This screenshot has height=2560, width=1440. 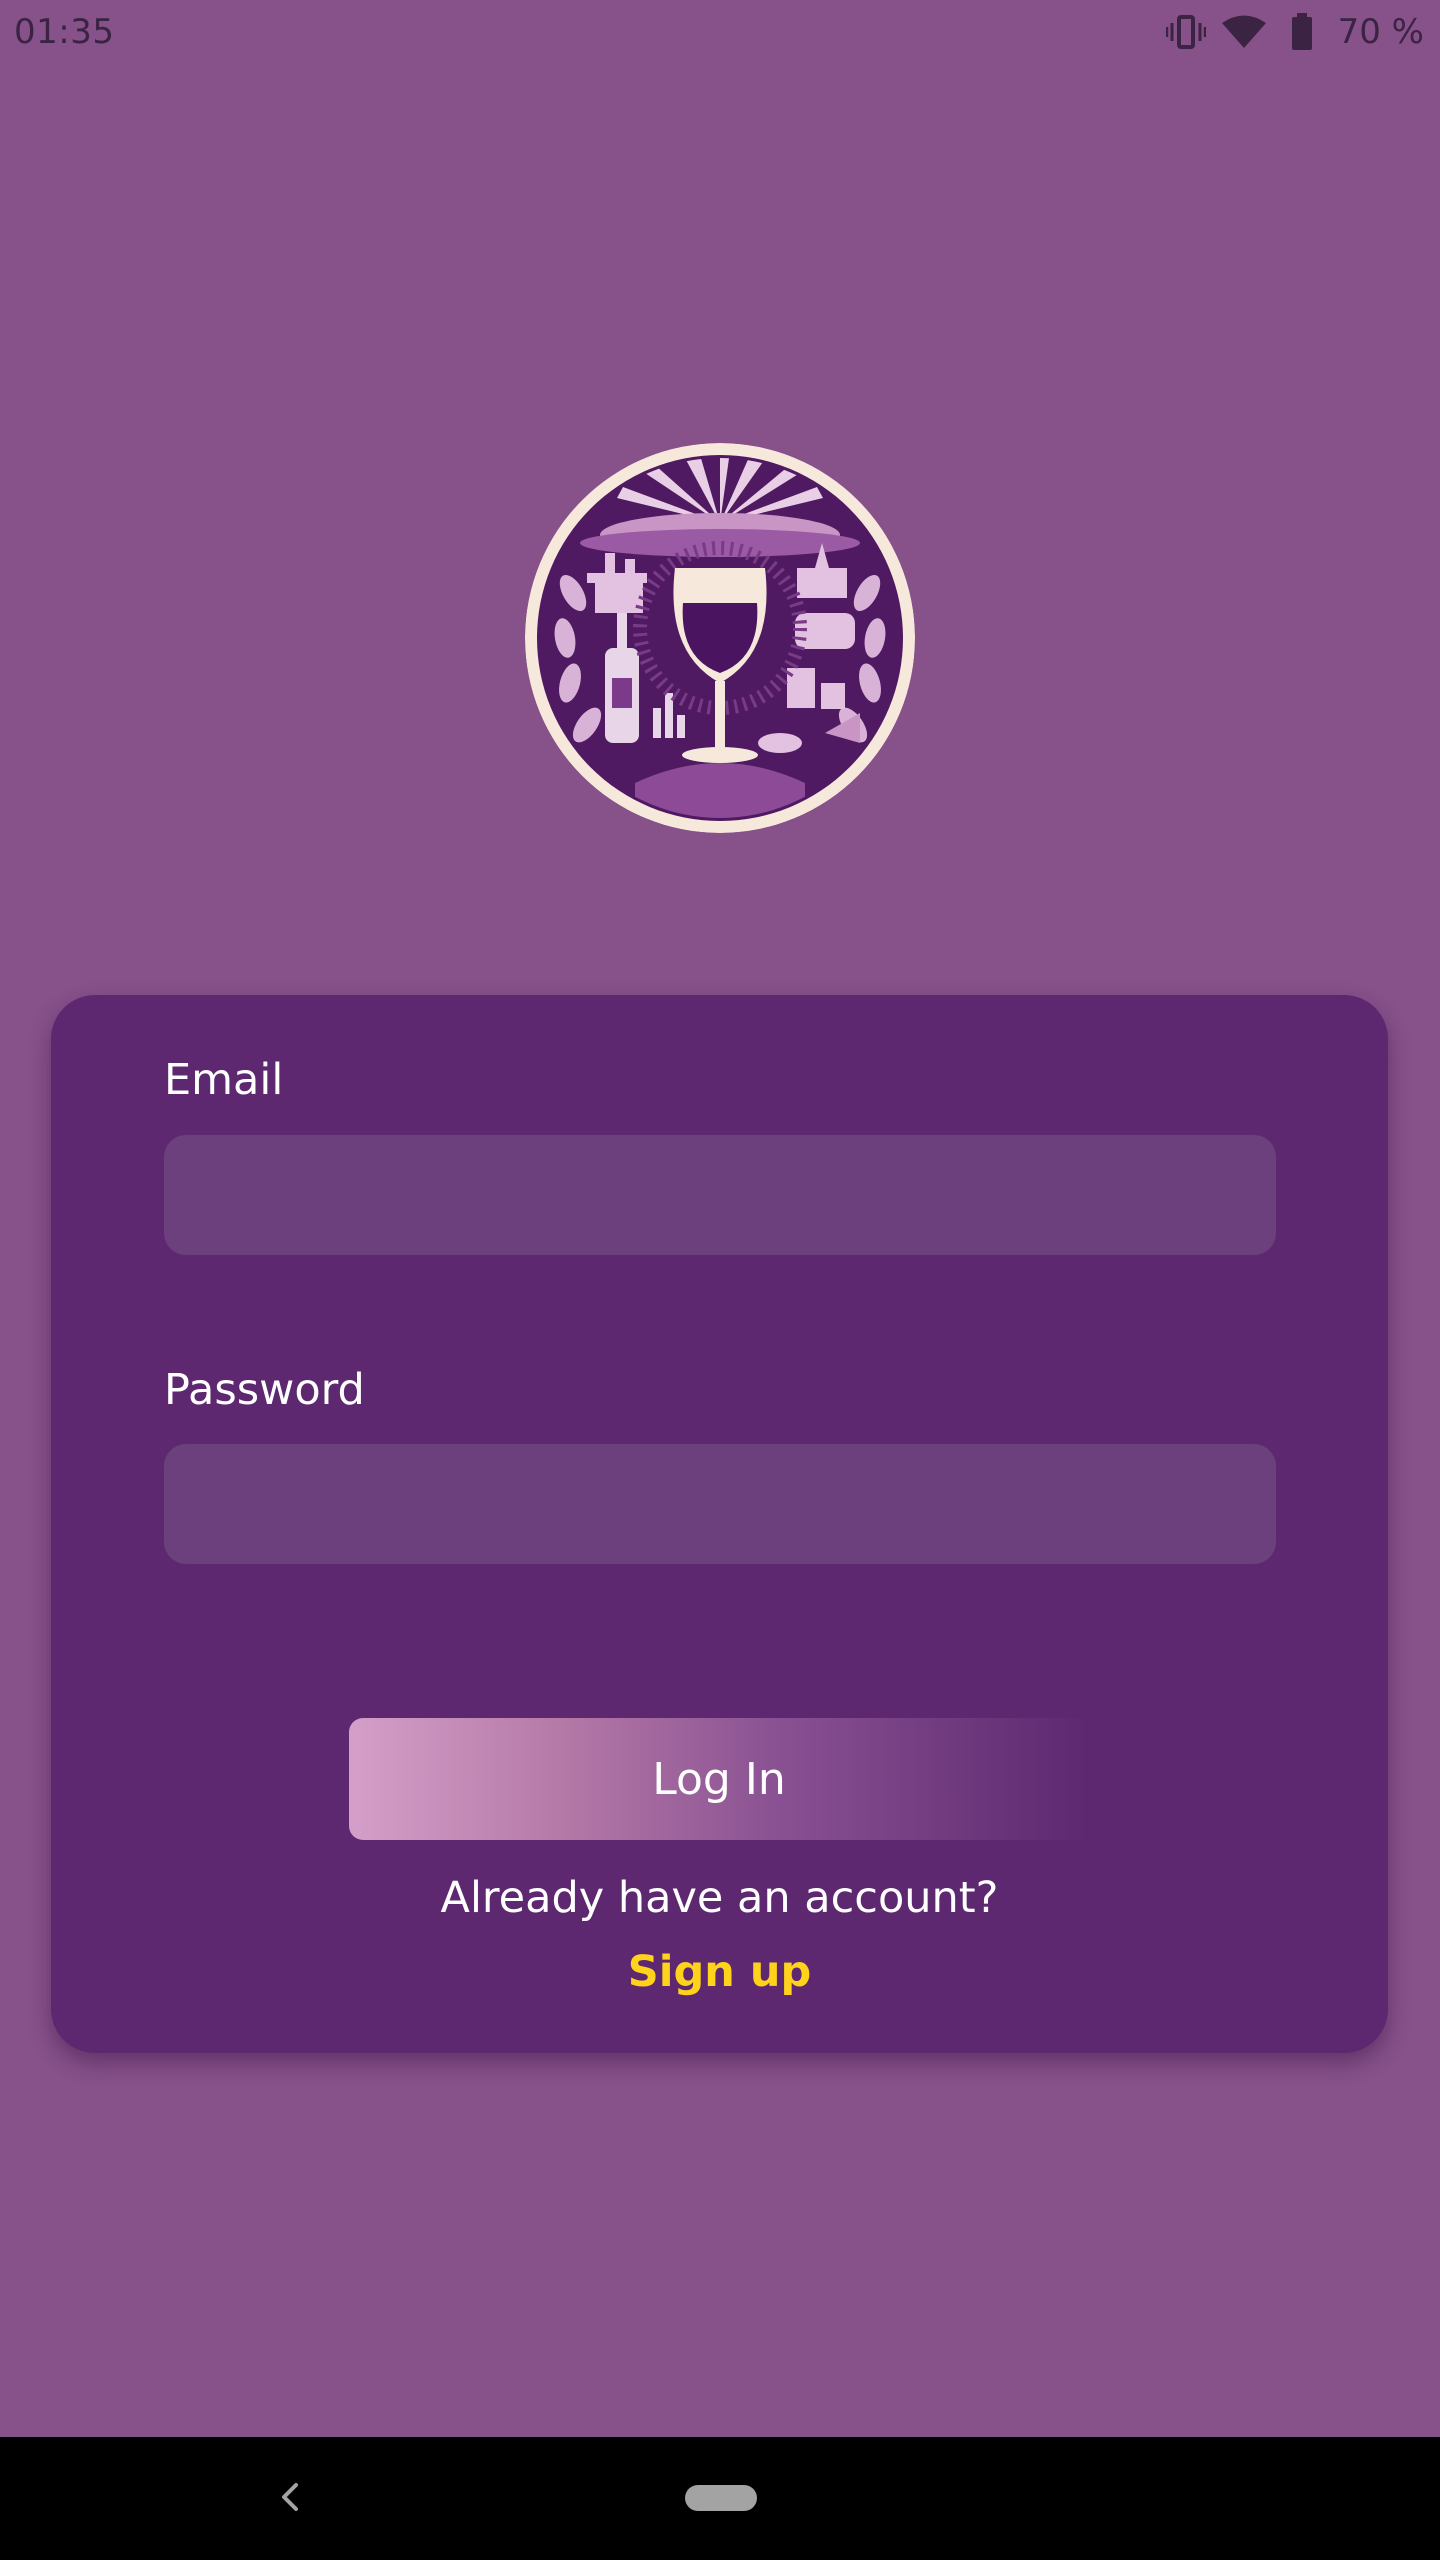 I want to click on status-bar: 01:35 70 %, so click(x=720, y=32).